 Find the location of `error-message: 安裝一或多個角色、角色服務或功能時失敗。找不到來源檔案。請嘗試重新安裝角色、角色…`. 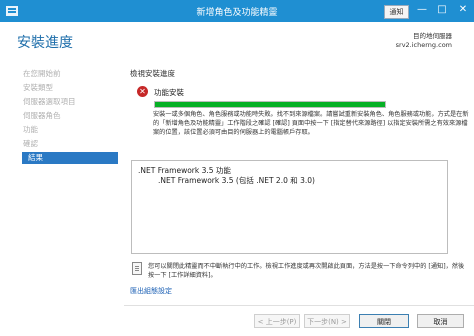

error-message: 安裝一或多個角色、角色服務或功能時失敗。找不到來源檔案。請嘗試重新安裝角色、角色… is located at coordinates (311, 123).